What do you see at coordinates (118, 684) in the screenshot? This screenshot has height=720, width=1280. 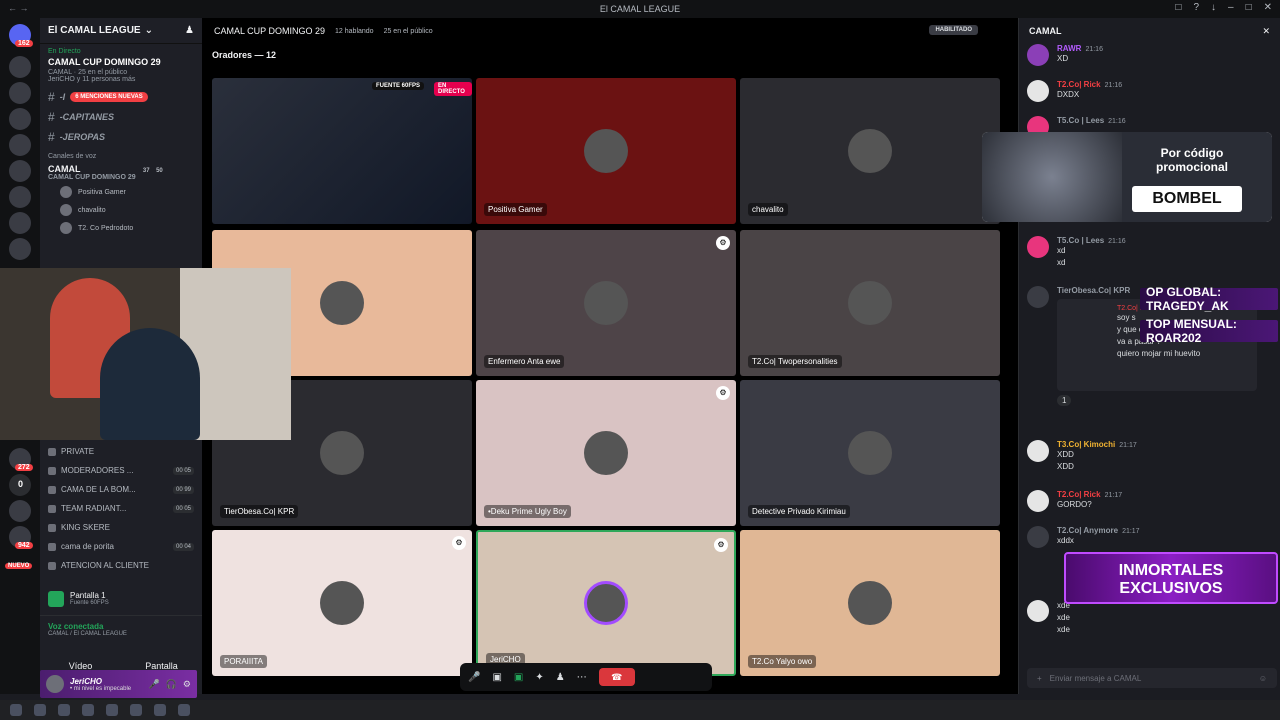 I see `user-panel: JeriCHO • mi nivel es impecable 🎤 🎧 ⚙` at bounding box center [118, 684].